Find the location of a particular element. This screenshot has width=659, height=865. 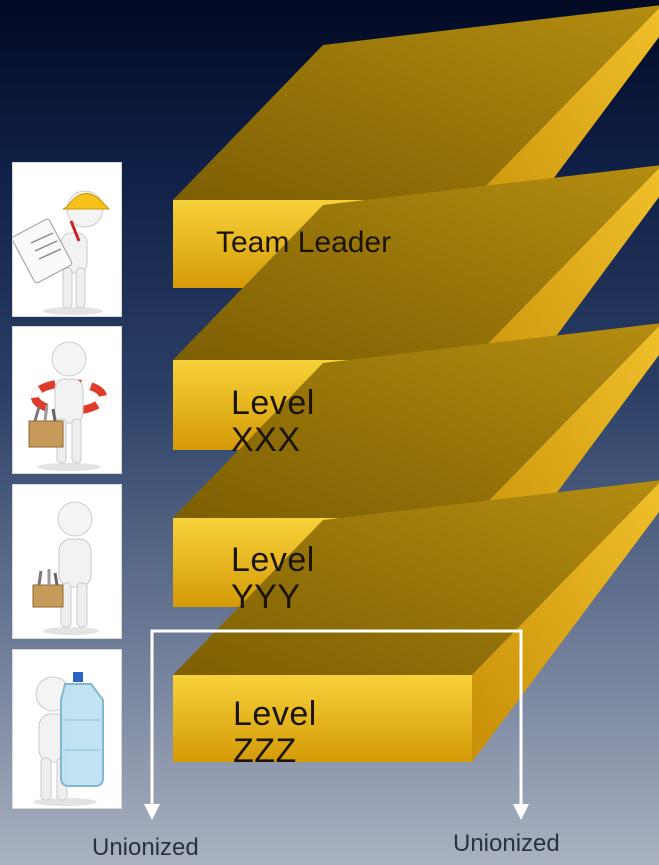

unionized-label-left: Unionized is located at coordinates (145, 847).